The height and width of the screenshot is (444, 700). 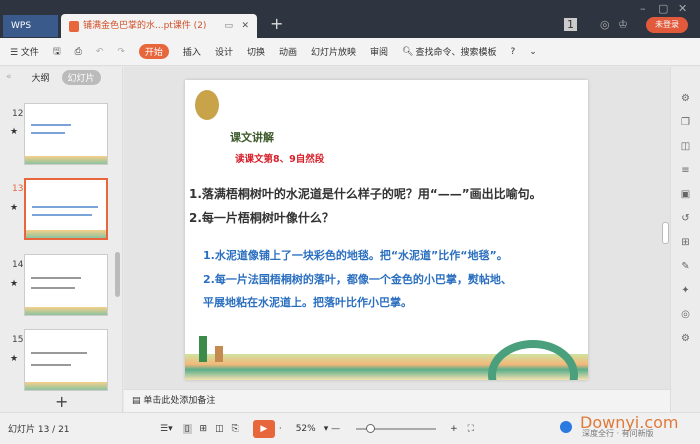 I want to click on fit-window-icon: ⛶, so click(x=471, y=429).